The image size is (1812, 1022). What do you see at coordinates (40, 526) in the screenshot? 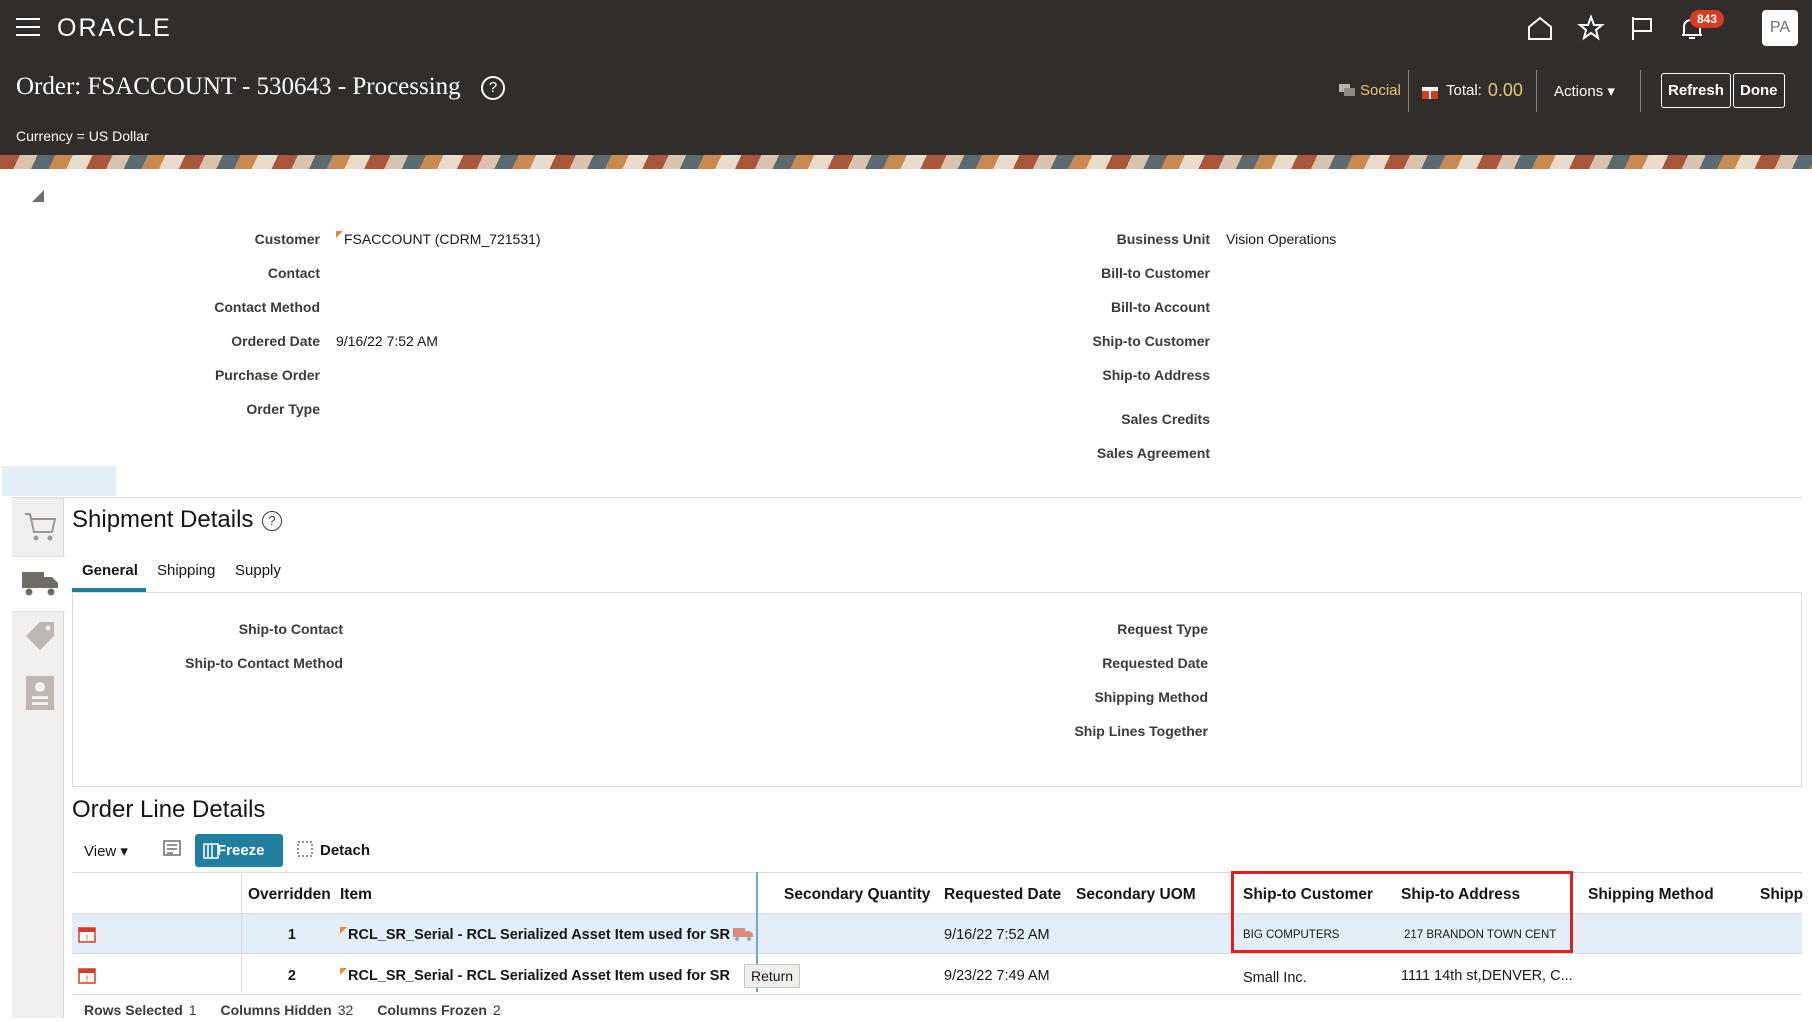
I see `shopping-cart-icon` at bounding box center [40, 526].